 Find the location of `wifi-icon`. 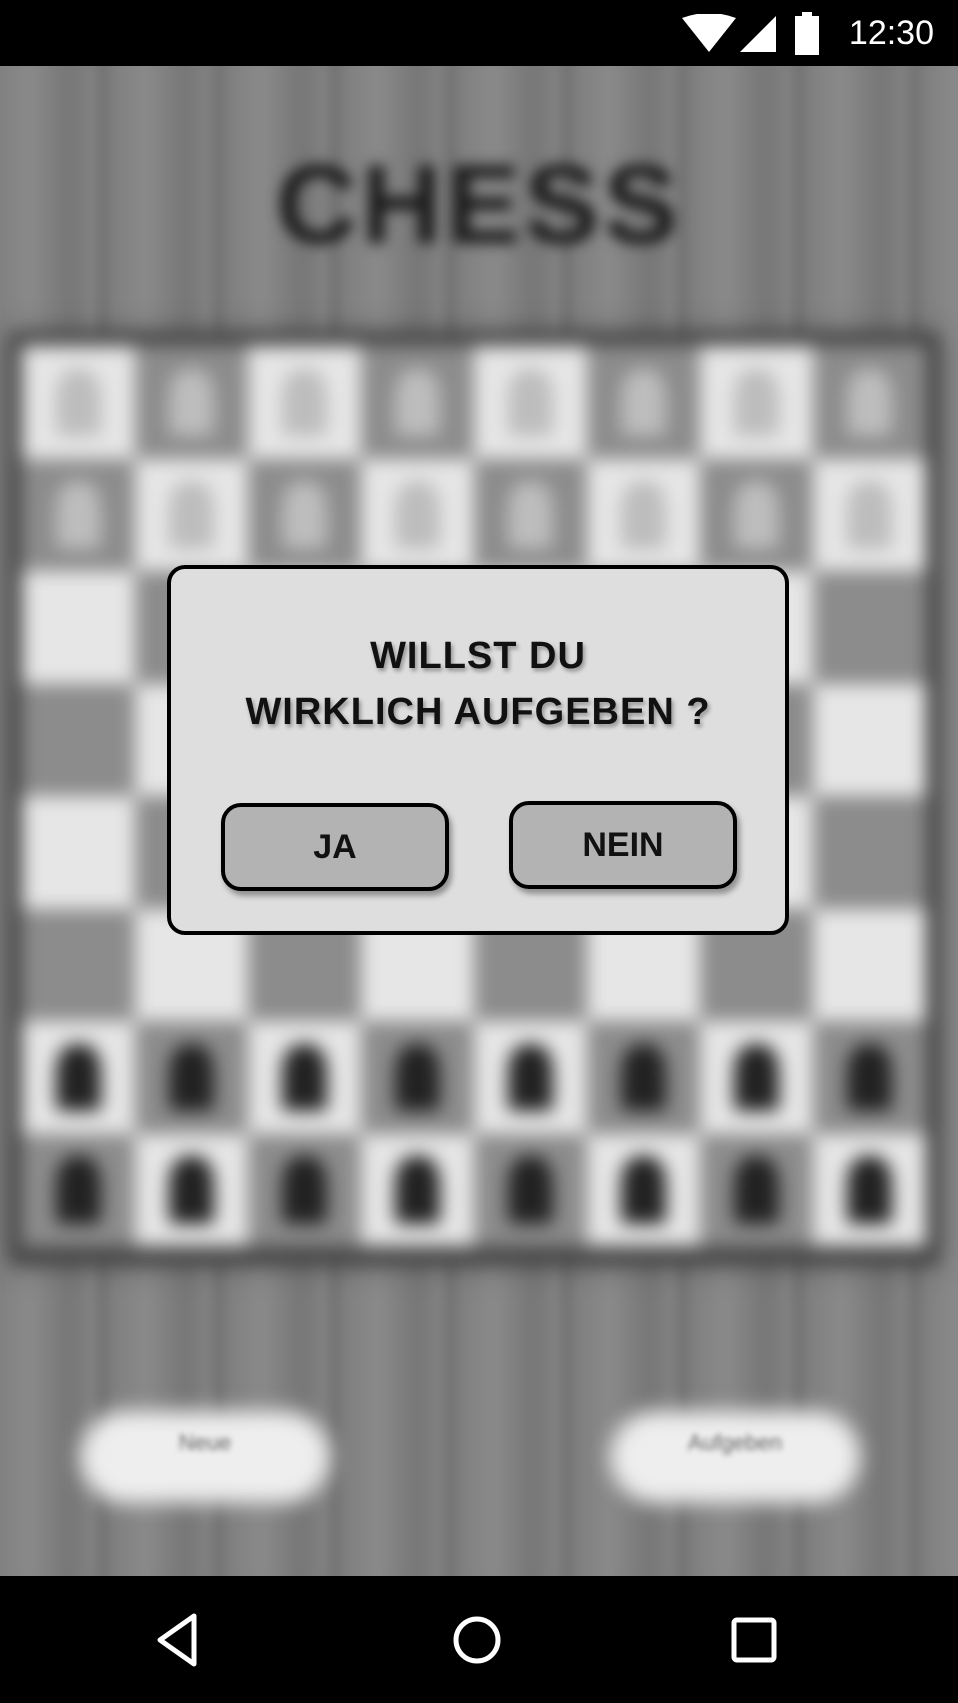

wifi-icon is located at coordinates (709, 33).